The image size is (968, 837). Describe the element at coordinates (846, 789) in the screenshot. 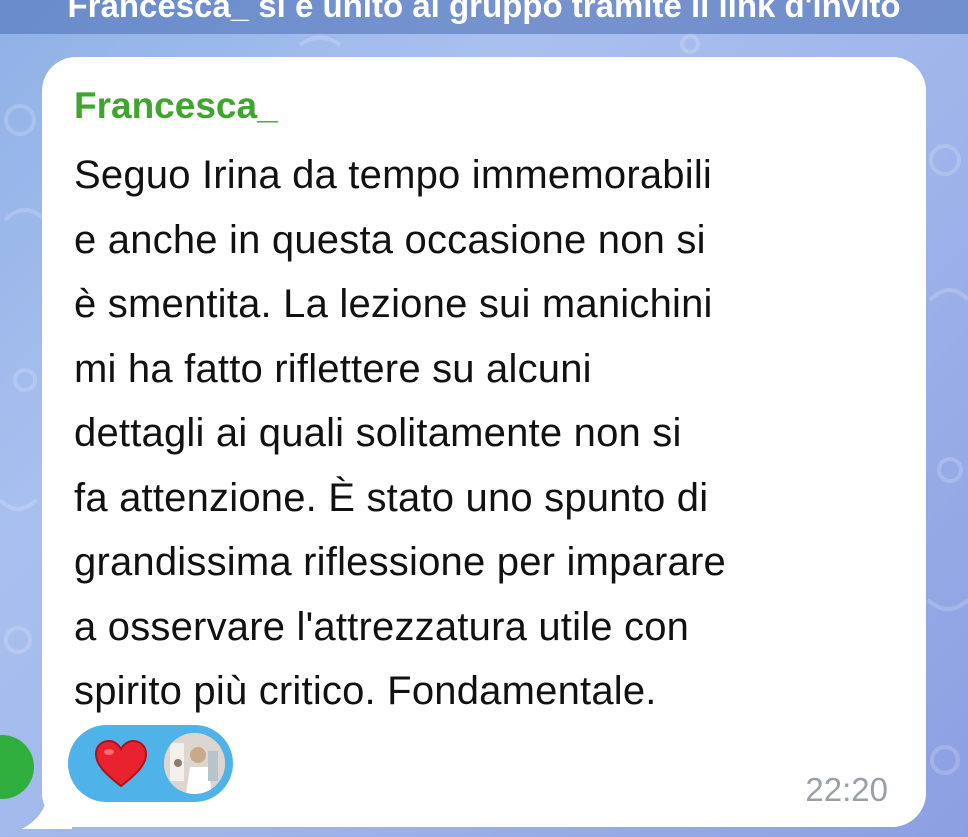

I see `message-time: 22:20` at that location.